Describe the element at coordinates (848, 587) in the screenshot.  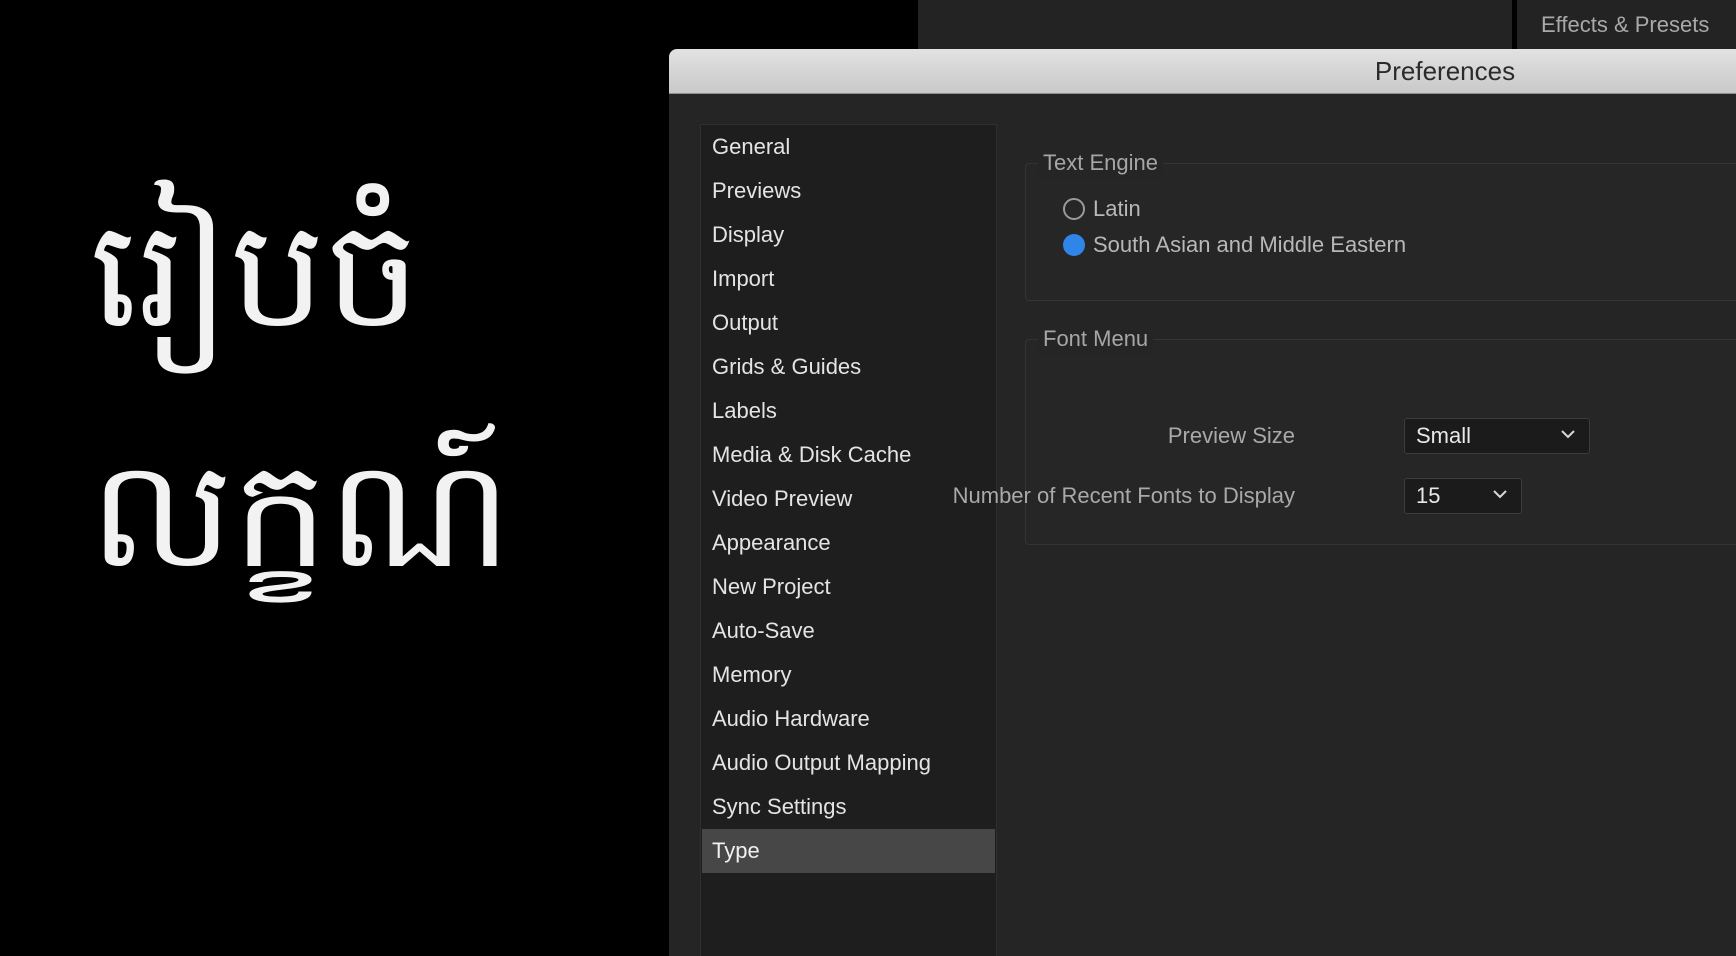
I see `sidebar-item-new-project: New Project` at that location.